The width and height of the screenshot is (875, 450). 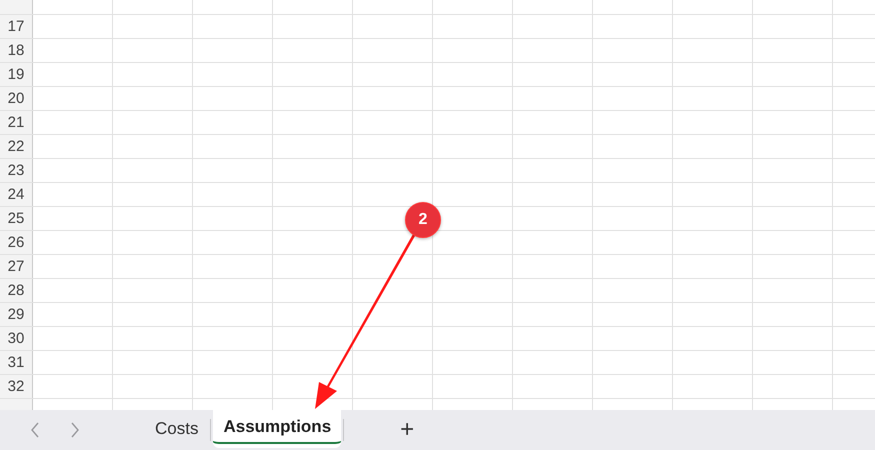 What do you see at coordinates (423, 220) in the screenshot?
I see `step-badge: 2` at bounding box center [423, 220].